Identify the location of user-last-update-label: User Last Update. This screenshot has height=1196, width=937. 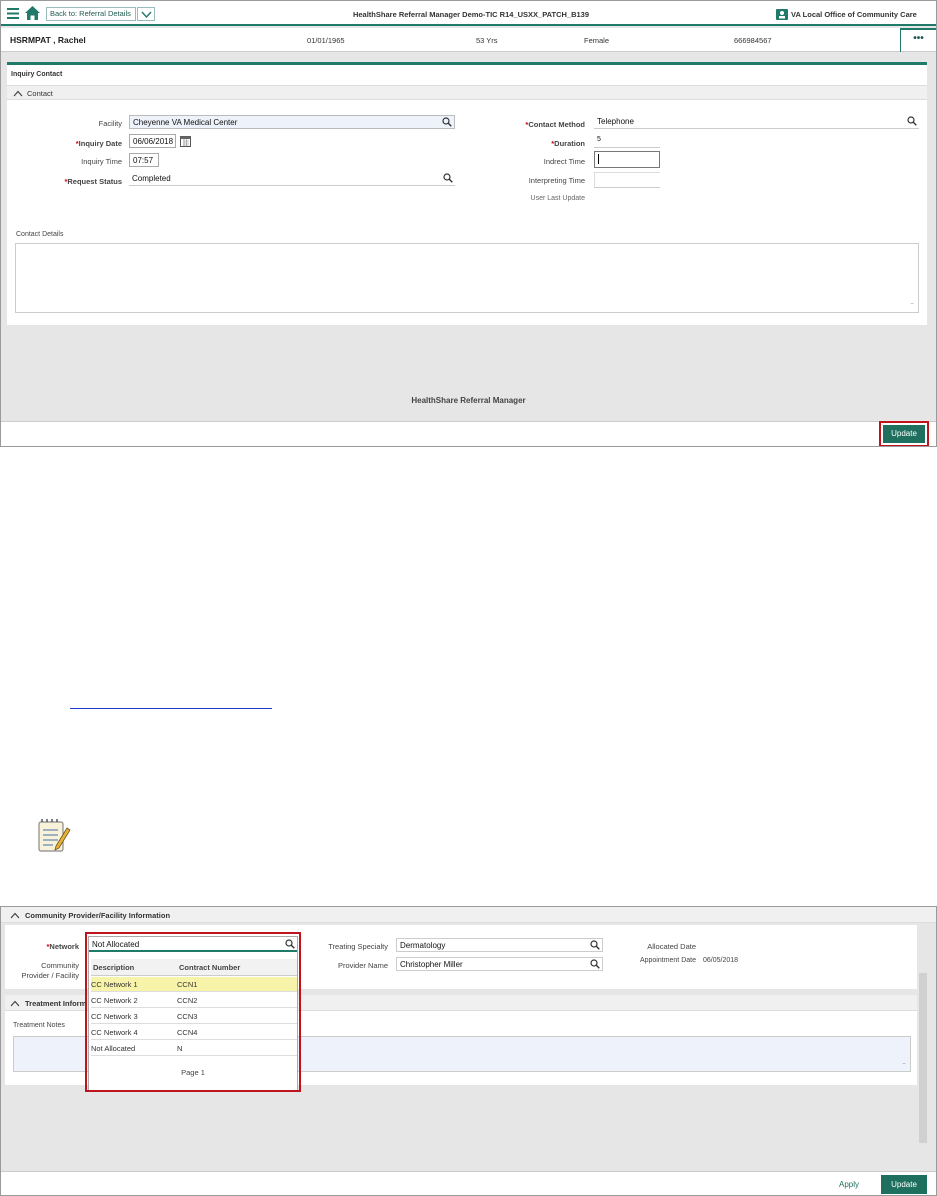
(557, 198).